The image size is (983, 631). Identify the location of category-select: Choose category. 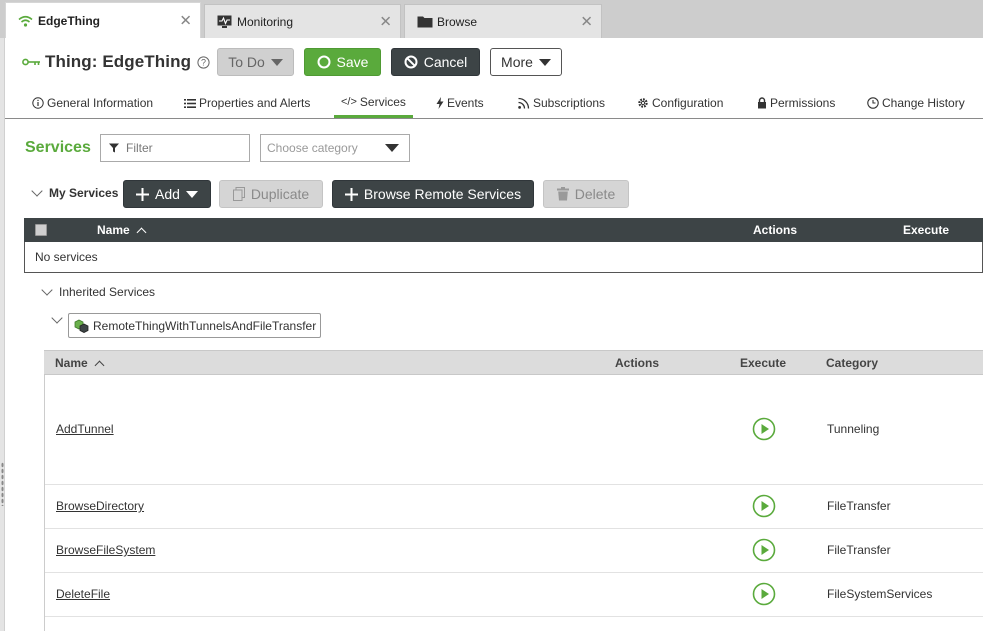
(335, 148).